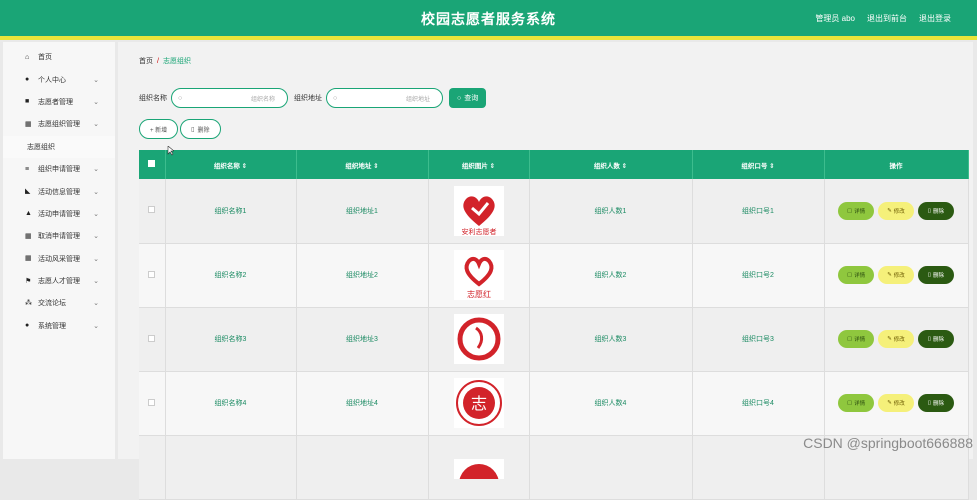 The height and width of the screenshot is (500, 977). I want to click on cell-name: 组织名称1, so click(230, 211).